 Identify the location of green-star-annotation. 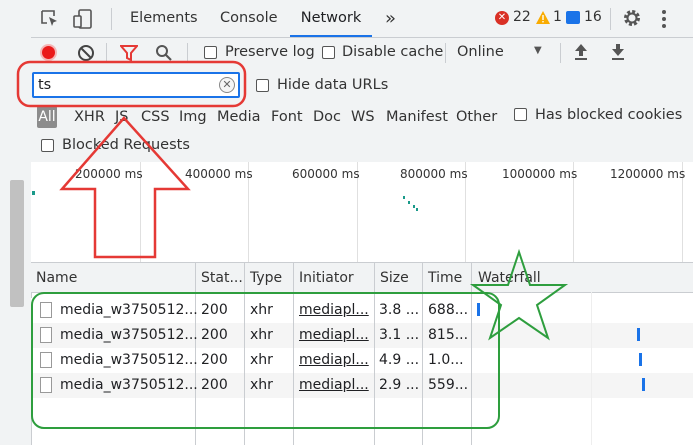
(519, 294).